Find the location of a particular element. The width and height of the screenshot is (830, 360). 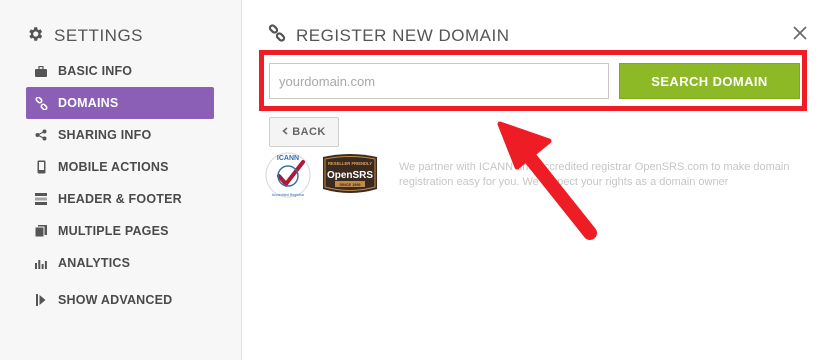

sidebar-item-header-footer: HEADER & FOOTER is located at coordinates (120, 199).